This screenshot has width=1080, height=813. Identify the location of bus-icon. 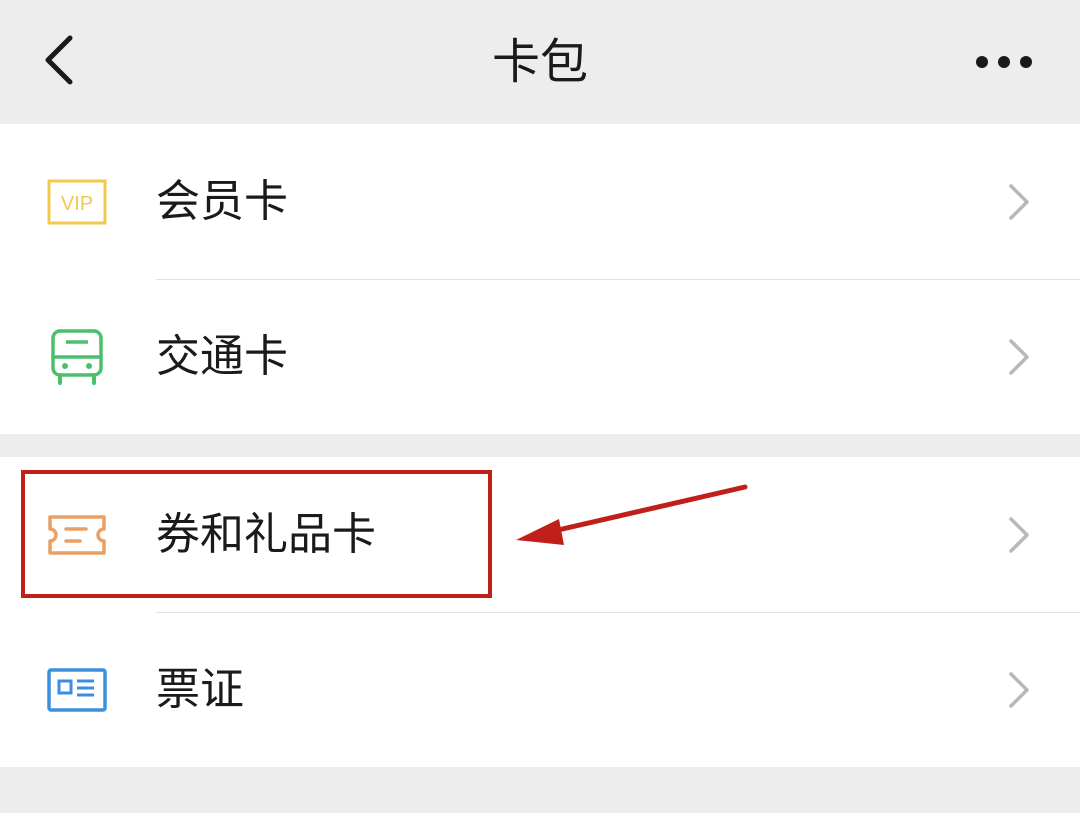
(77, 357).